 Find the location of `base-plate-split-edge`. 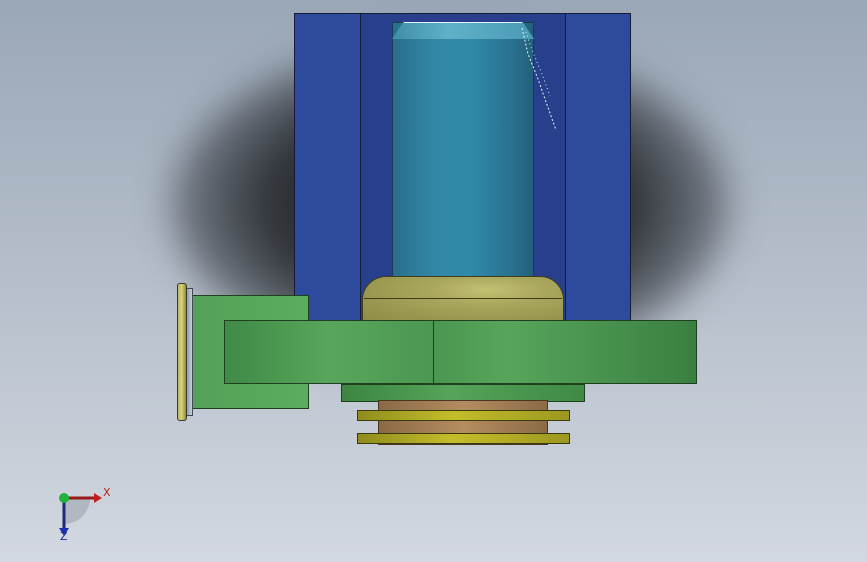

base-plate-split-edge is located at coordinates (433, 352).